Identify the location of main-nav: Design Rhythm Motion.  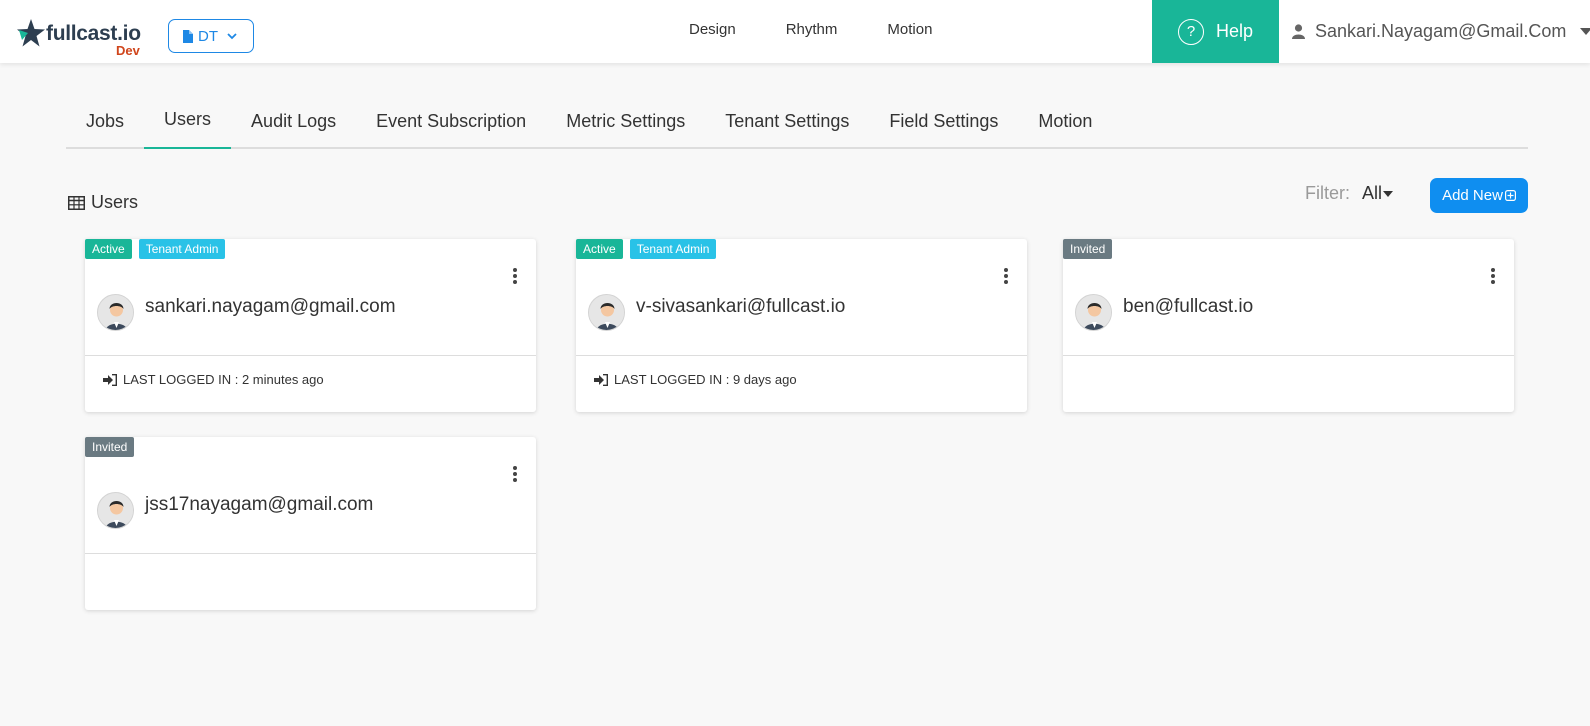
(835, 29).